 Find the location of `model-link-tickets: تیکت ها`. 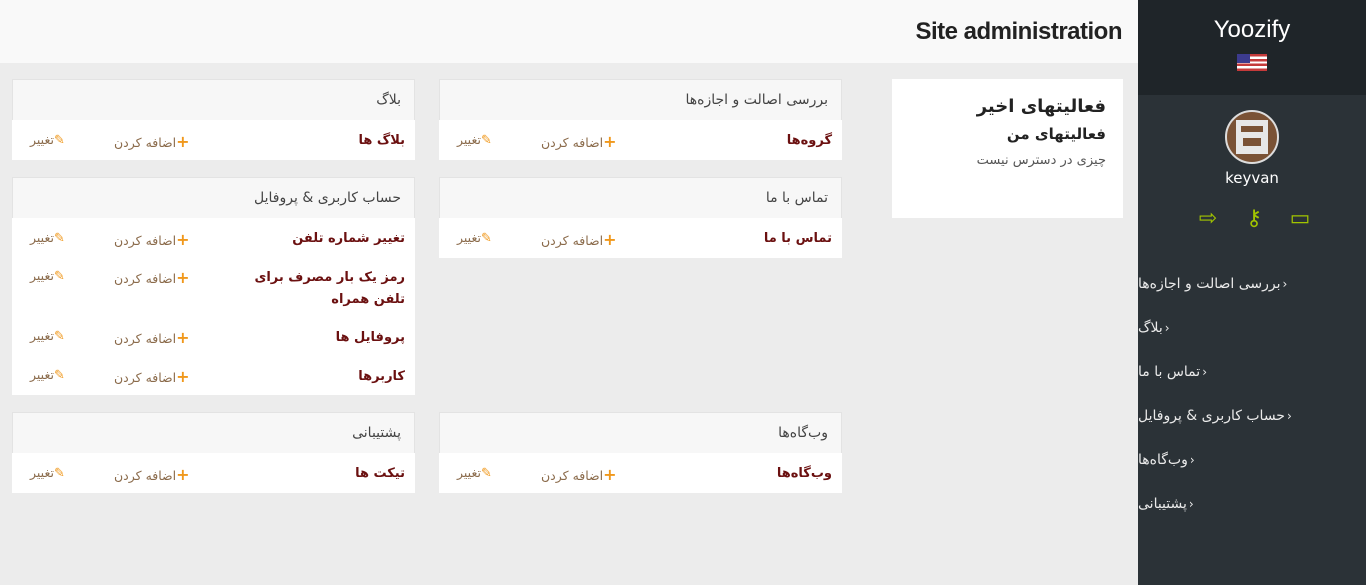

model-link-tickets: تیکت ها is located at coordinates (380, 474).